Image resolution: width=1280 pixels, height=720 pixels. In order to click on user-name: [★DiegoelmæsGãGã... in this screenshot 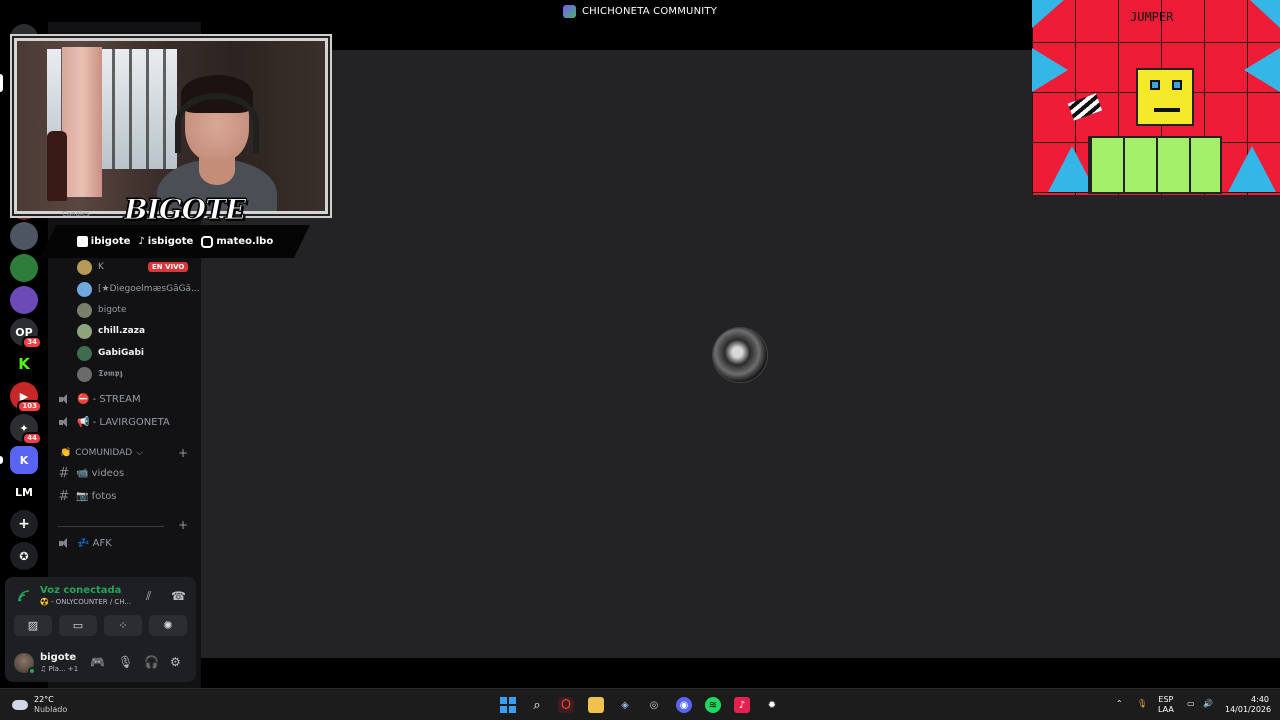, I will do `click(149, 289)`.